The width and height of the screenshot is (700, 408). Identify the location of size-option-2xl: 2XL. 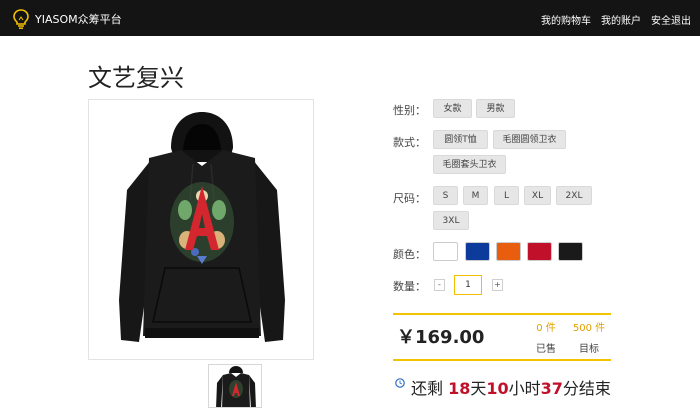
(574, 195).